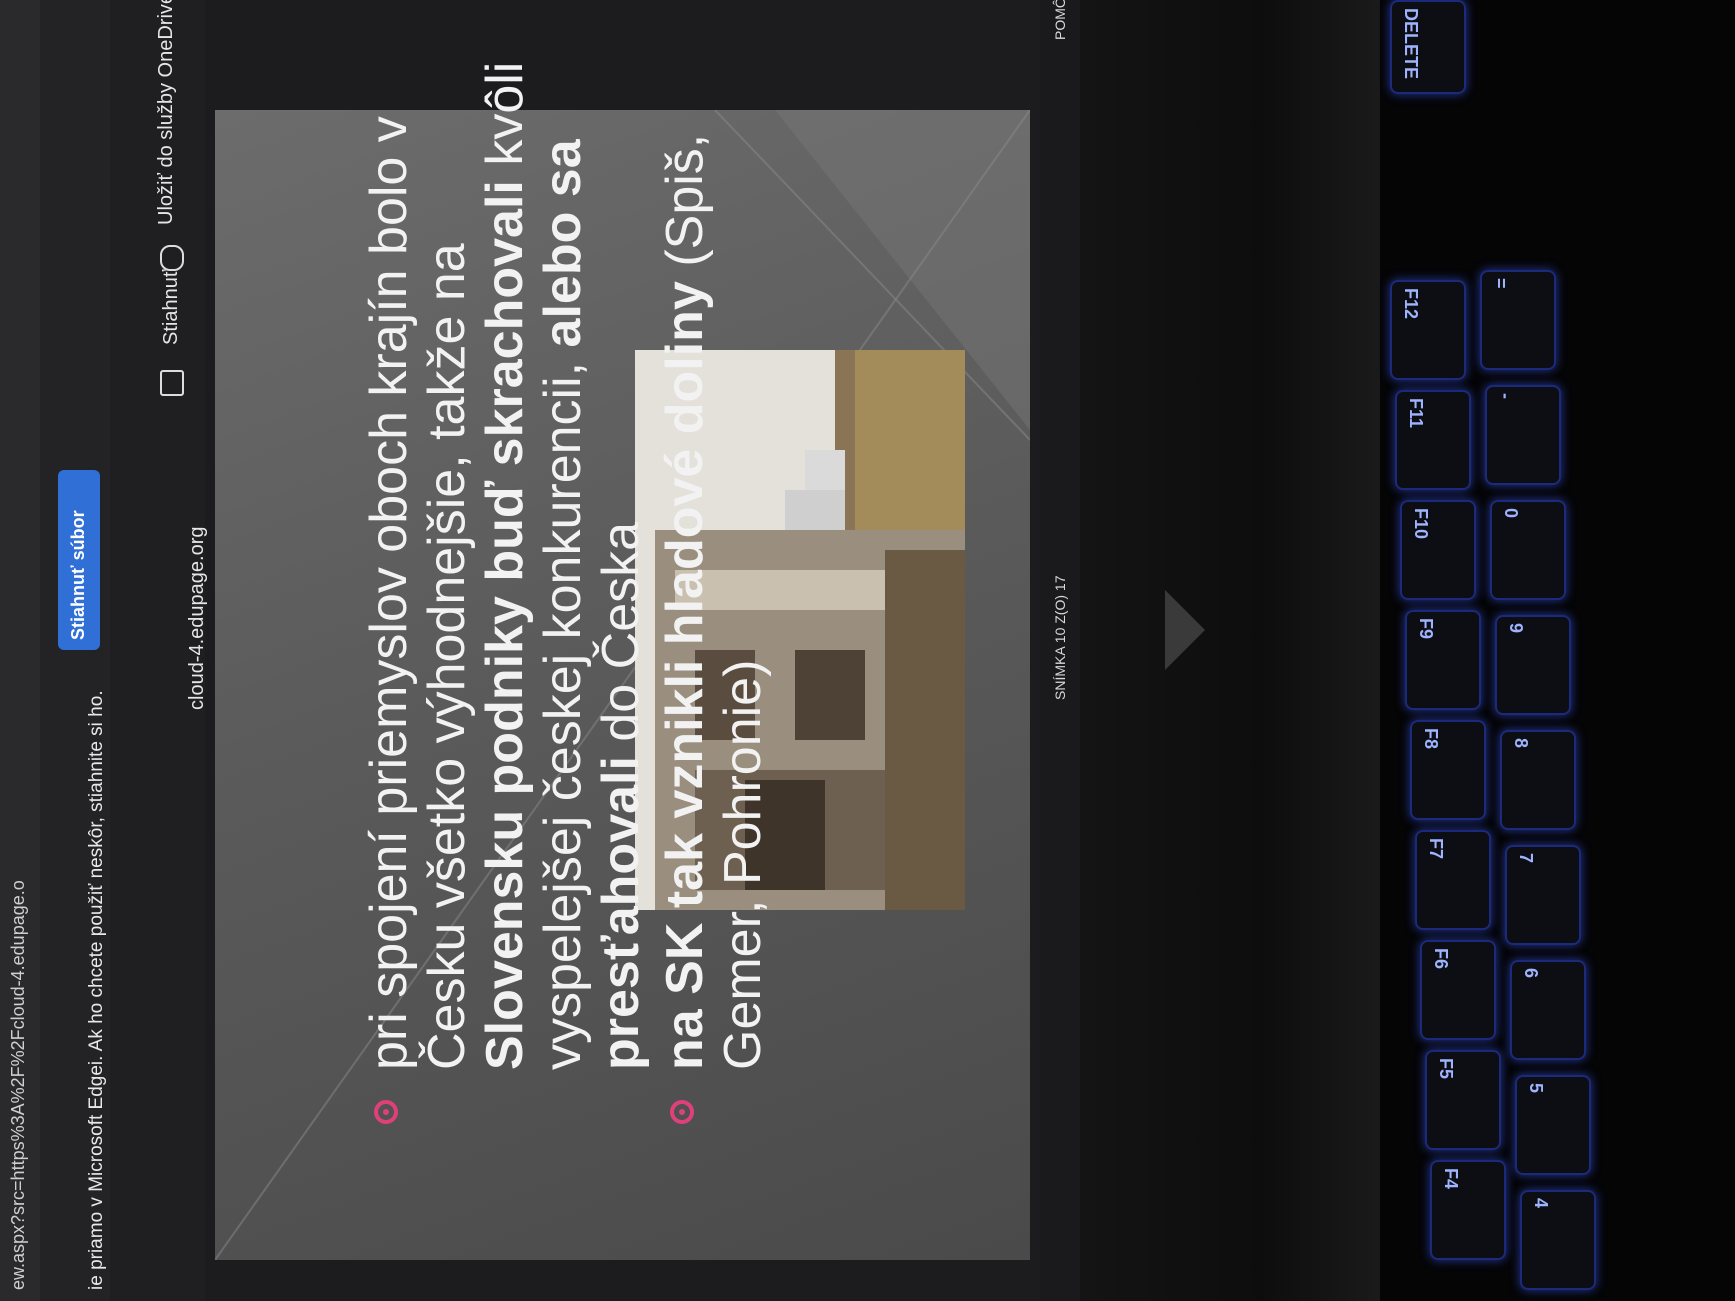 Image resolution: width=1735 pixels, height=1301 pixels. Describe the element at coordinates (1453, 880) in the screenshot. I see `key-f7: F7` at that location.